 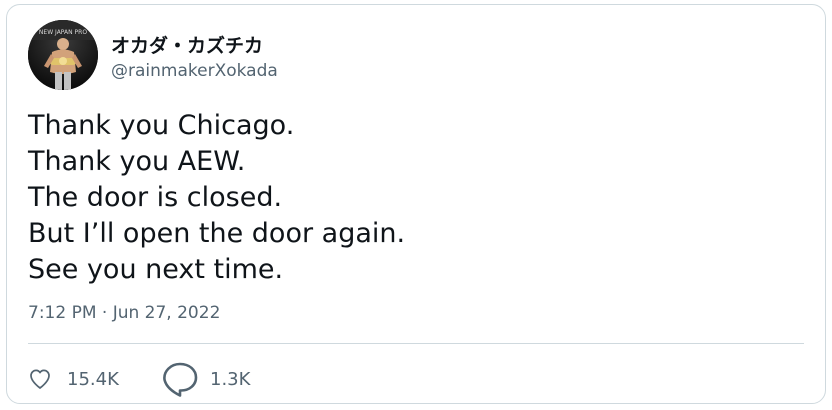 I want to click on reply-button: 1.3K, so click(x=205, y=379).